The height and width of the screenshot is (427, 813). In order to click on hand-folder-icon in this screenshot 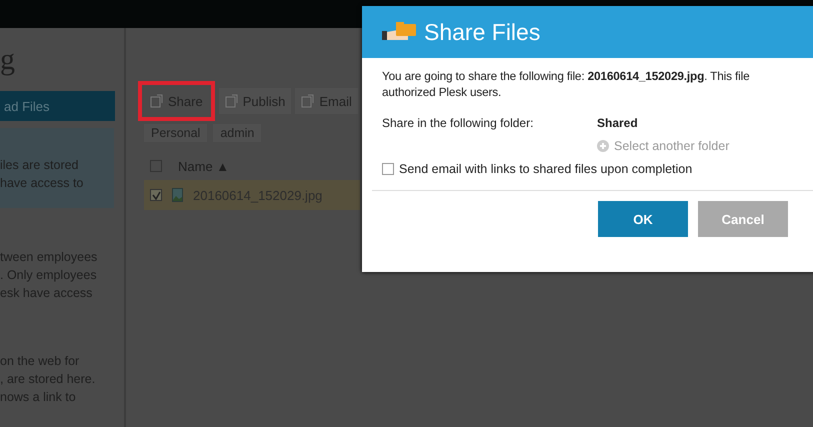, I will do `click(400, 32)`.